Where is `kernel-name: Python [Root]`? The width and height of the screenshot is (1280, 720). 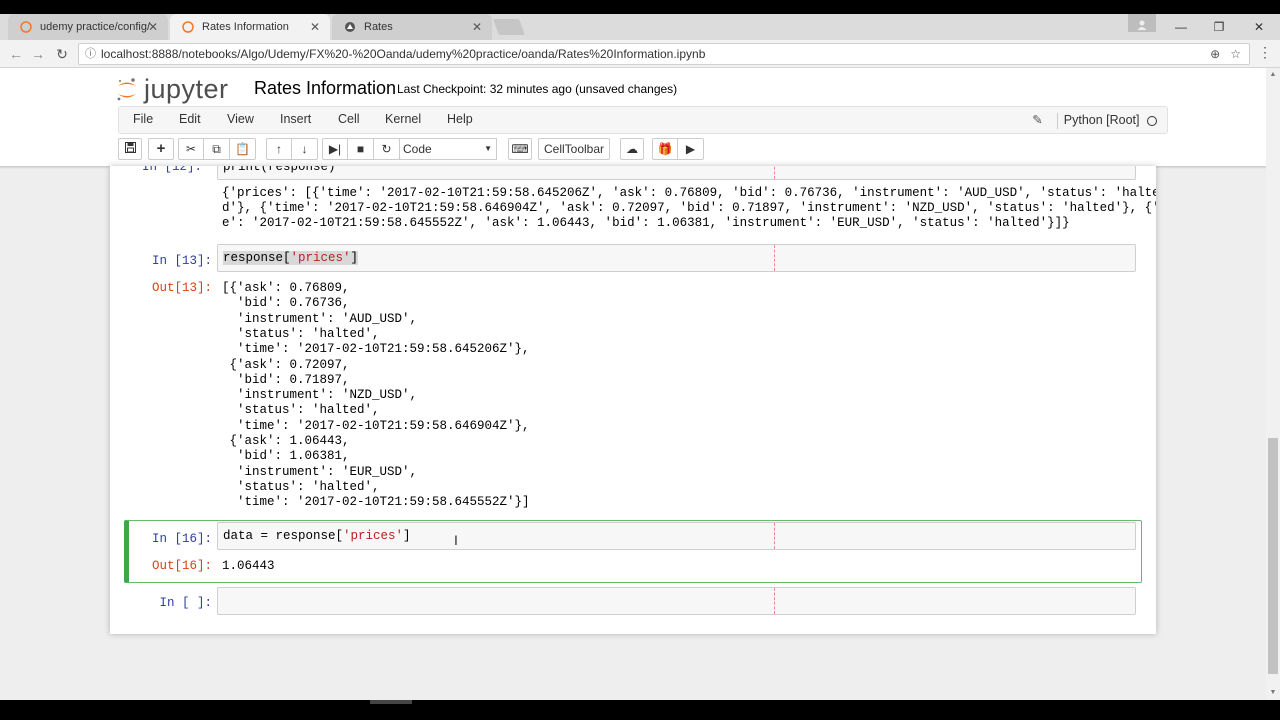
kernel-name: Python [Root] is located at coordinates (1101, 120).